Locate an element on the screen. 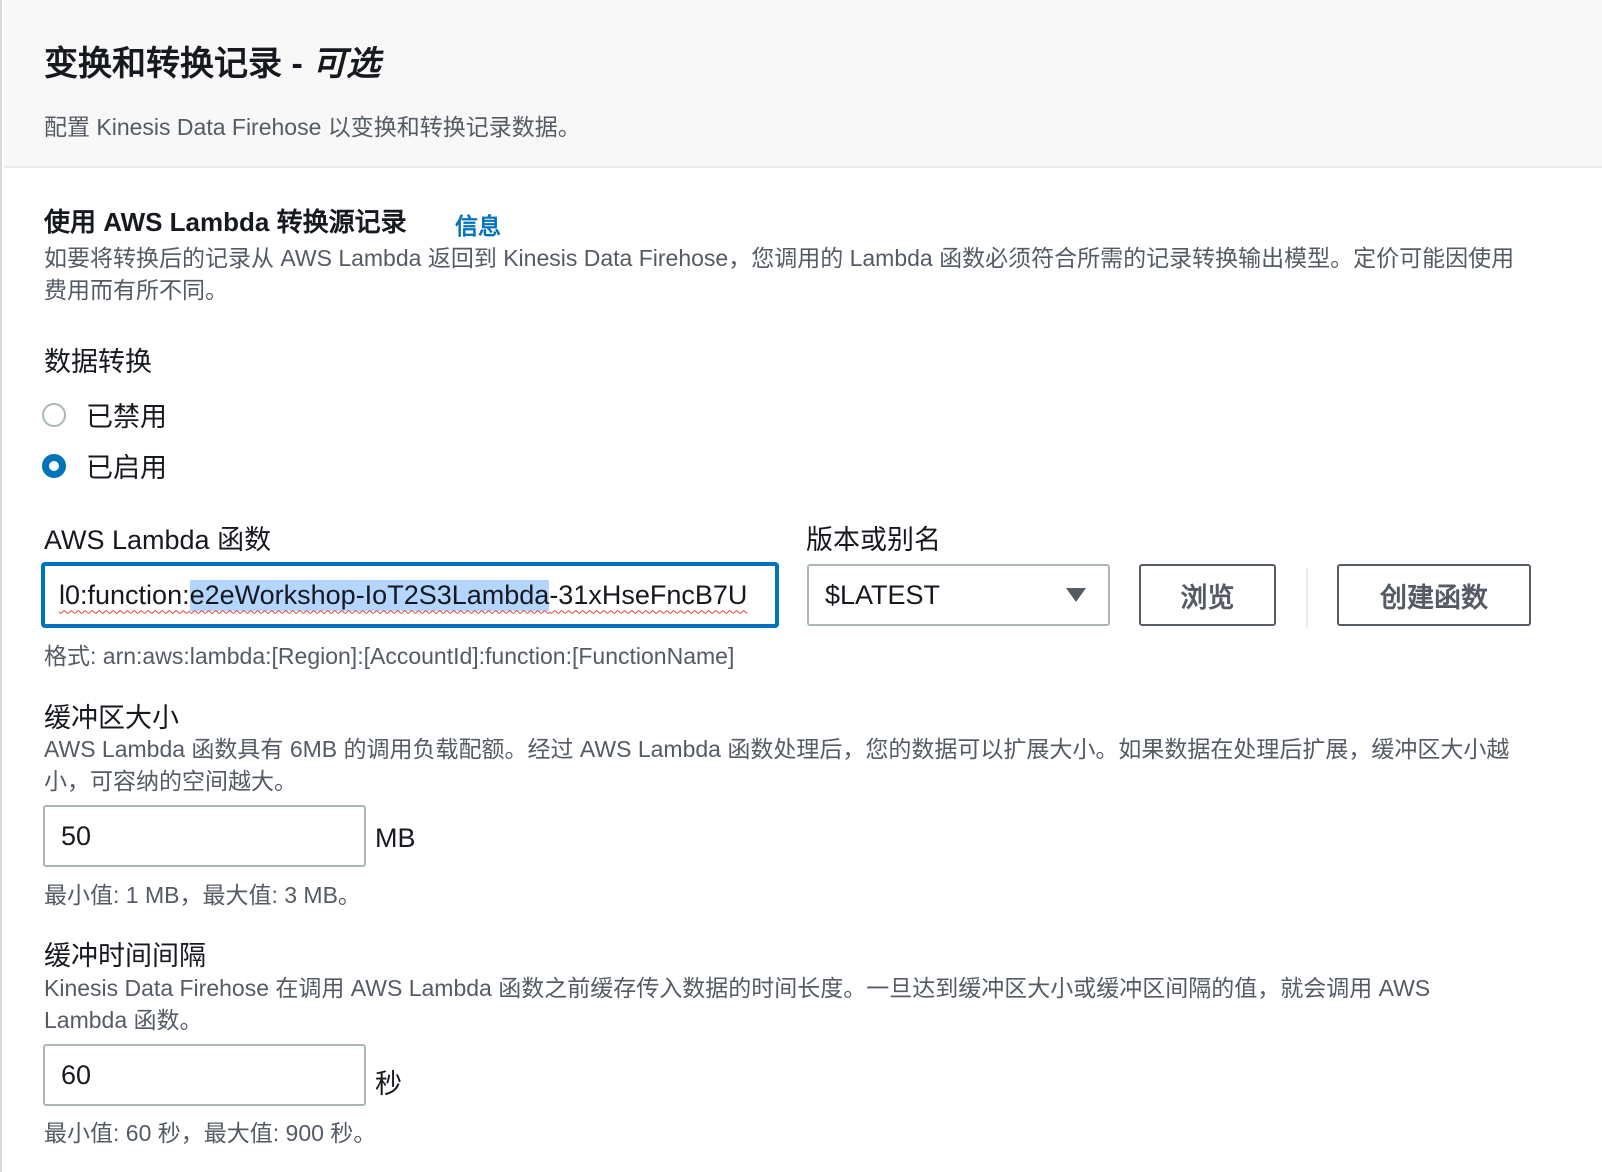 The image size is (1602, 1172). lambda-arn-suffix: -31xHseFncB7U is located at coordinates (648, 594).